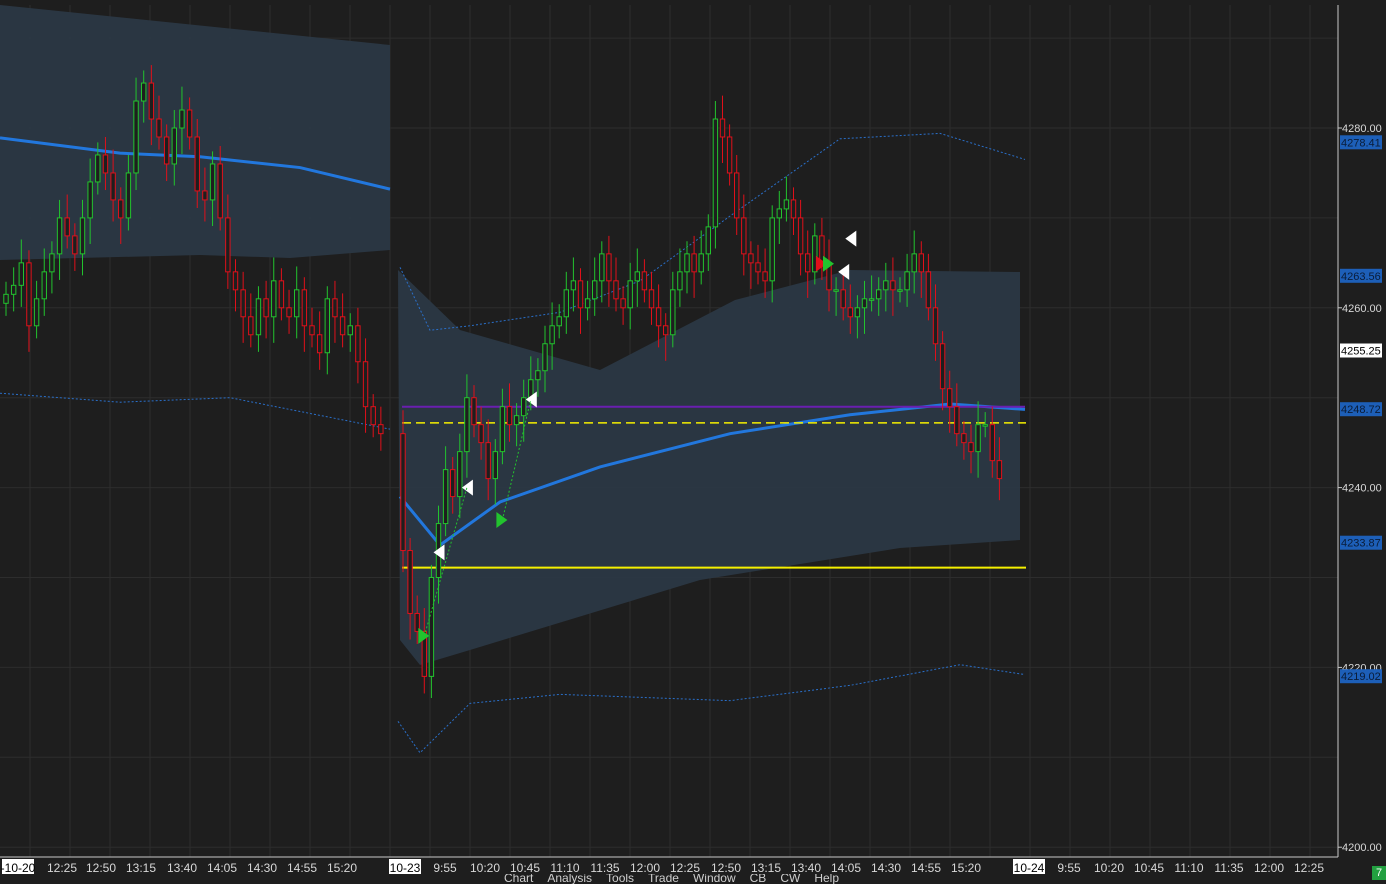 The height and width of the screenshot is (884, 1386). What do you see at coordinates (620, 879) in the screenshot?
I see `menu-tools: Tools` at bounding box center [620, 879].